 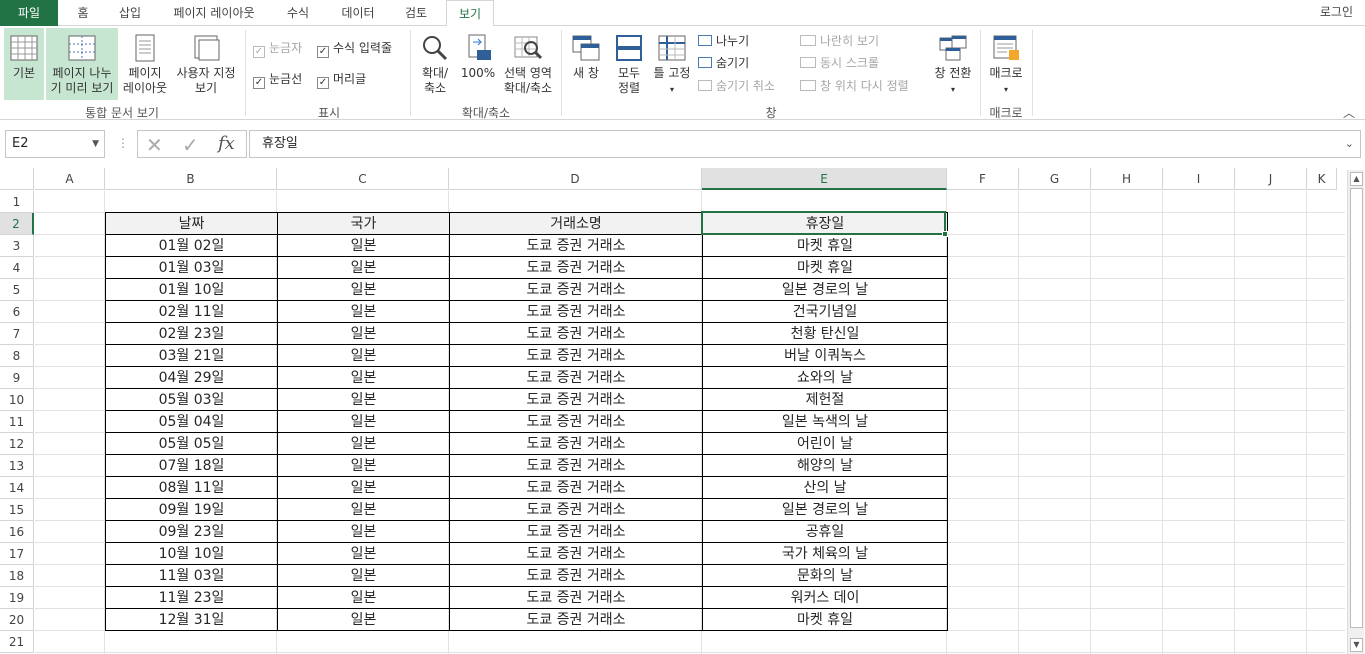 What do you see at coordinates (191, 223) in the screenshot?
I see `table-header-cell: 날짜` at bounding box center [191, 223].